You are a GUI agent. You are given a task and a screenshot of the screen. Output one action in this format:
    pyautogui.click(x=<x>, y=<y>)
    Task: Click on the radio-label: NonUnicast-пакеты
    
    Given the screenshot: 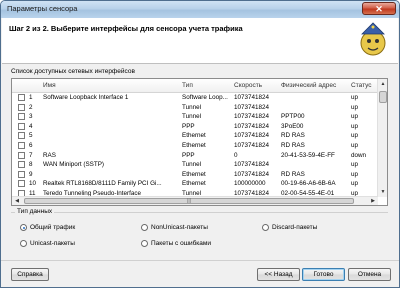 What is the action you would take?
    pyautogui.click(x=179, y=227)
    